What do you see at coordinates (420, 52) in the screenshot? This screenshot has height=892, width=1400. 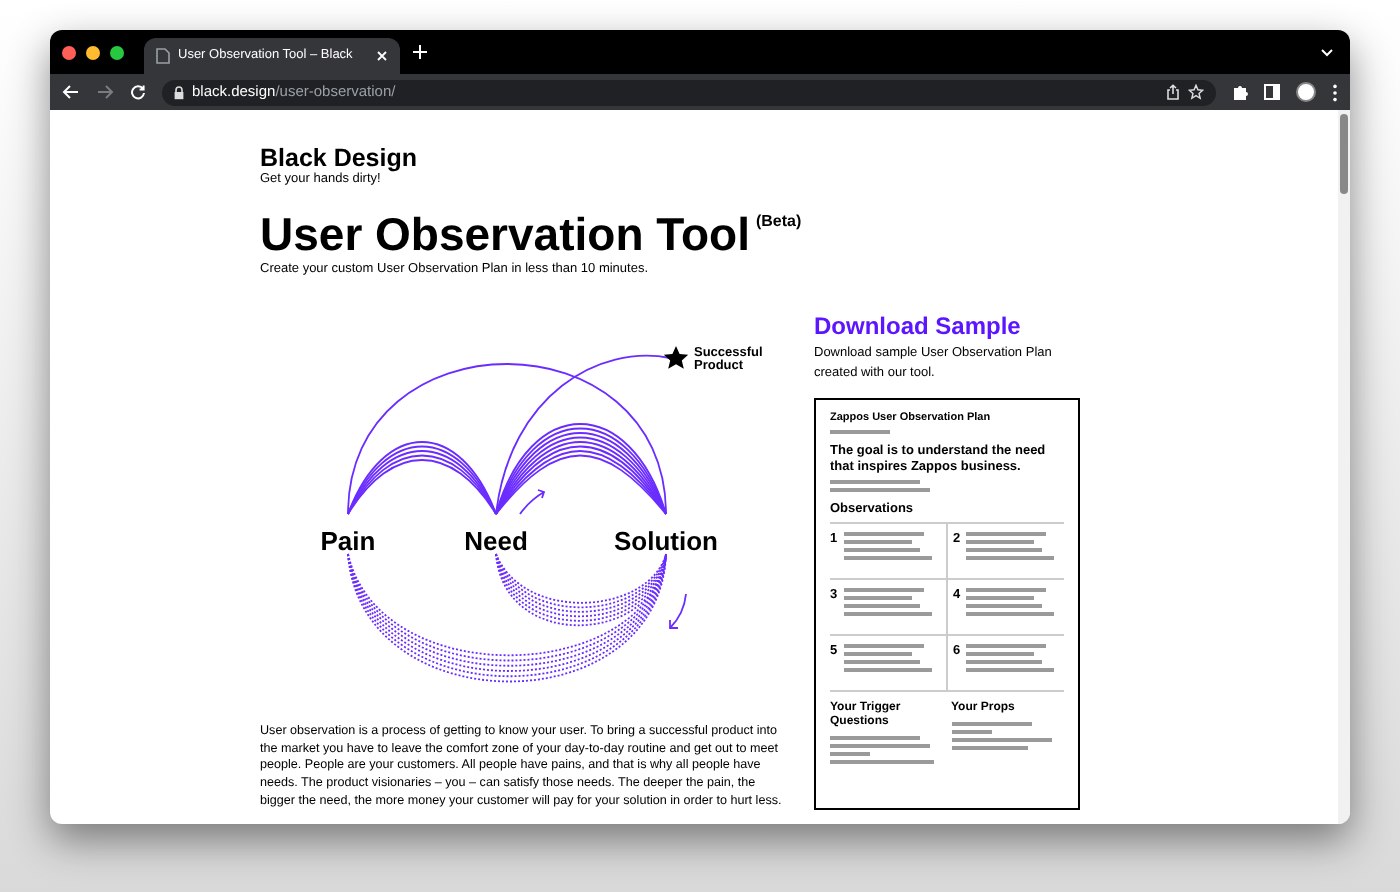 I see `new-tab-icon` at bounding box center [420, 52].